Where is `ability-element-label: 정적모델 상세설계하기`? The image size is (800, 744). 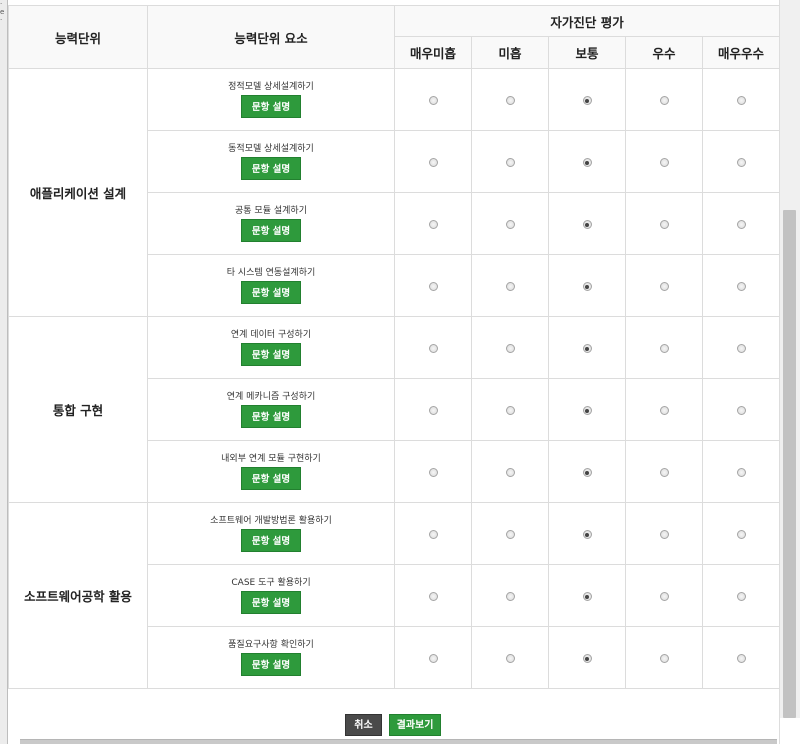
ability-element-label: 정적모델 상세설계하기 is located at coordinates (271, 87).